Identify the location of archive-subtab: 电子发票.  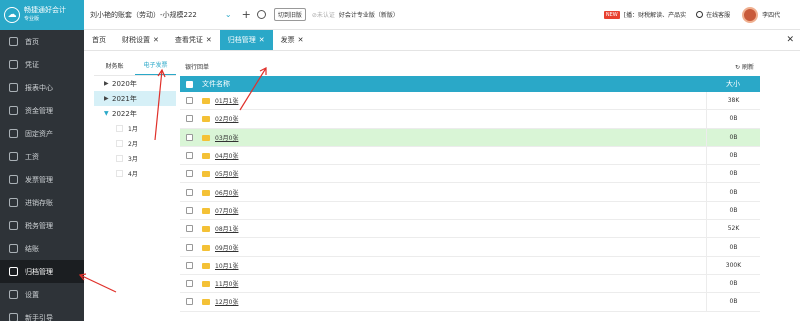
(155, 65).